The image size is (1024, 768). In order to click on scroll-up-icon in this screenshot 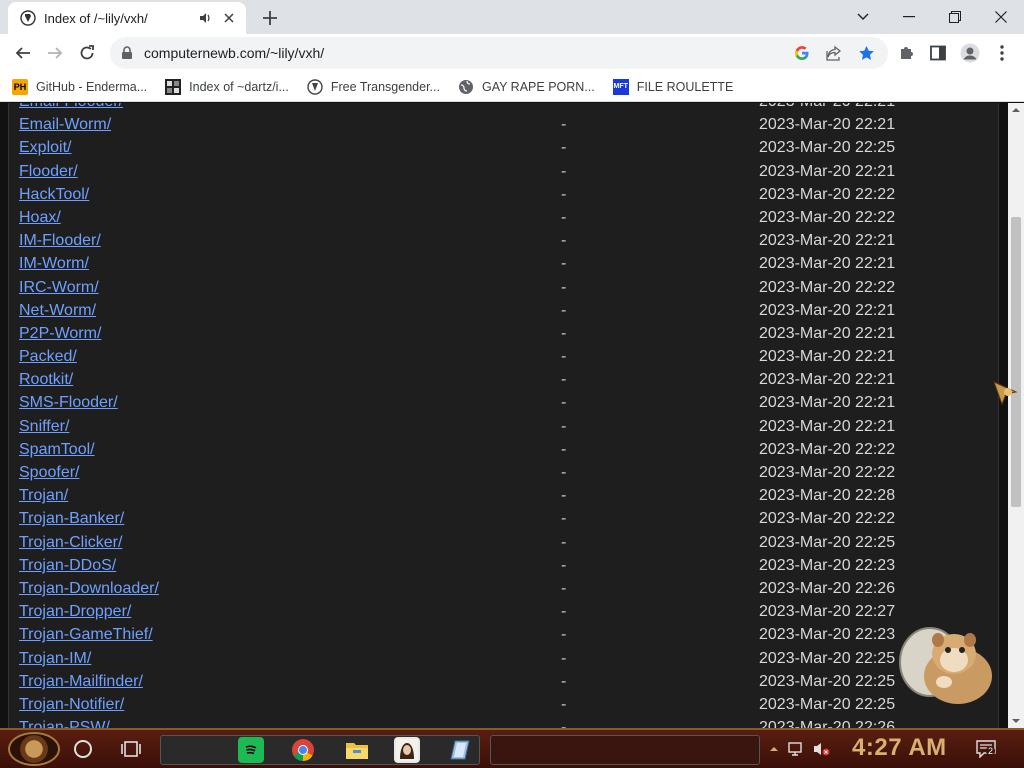, I will do `click(1016, 110)`.